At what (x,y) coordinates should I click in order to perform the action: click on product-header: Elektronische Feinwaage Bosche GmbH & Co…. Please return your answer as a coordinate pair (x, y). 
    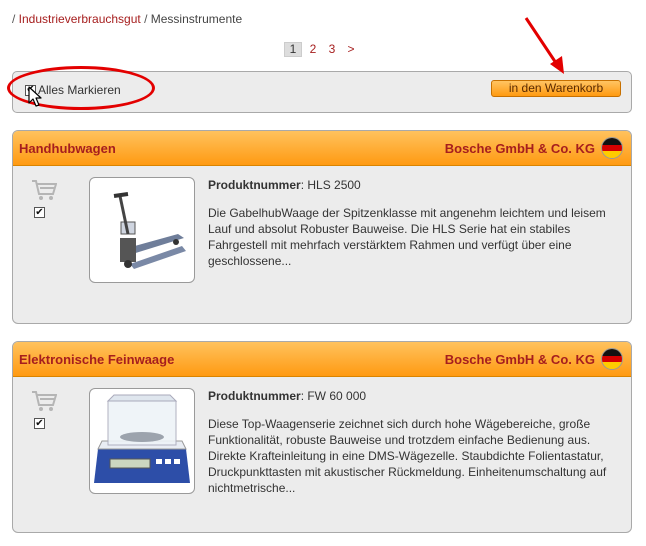
    Looking at the image, I should click on (322, 359).